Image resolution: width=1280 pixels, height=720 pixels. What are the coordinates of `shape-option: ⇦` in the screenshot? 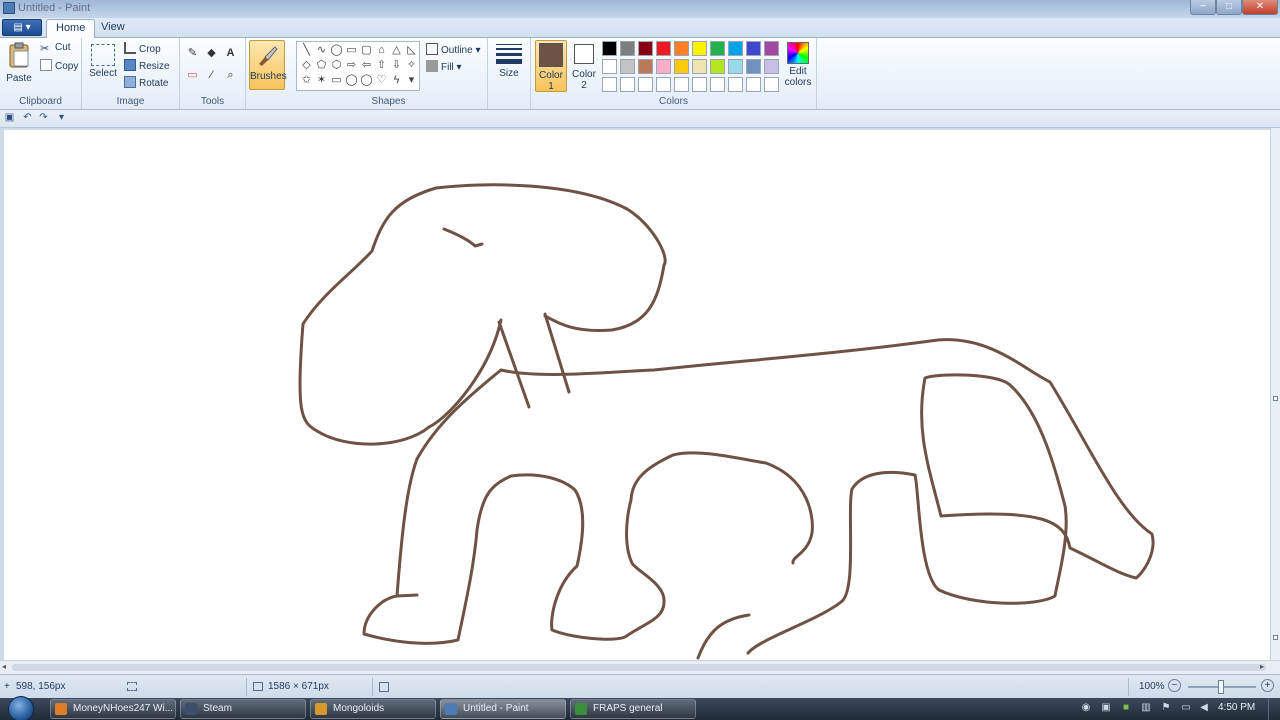 It's located at (366, 66).